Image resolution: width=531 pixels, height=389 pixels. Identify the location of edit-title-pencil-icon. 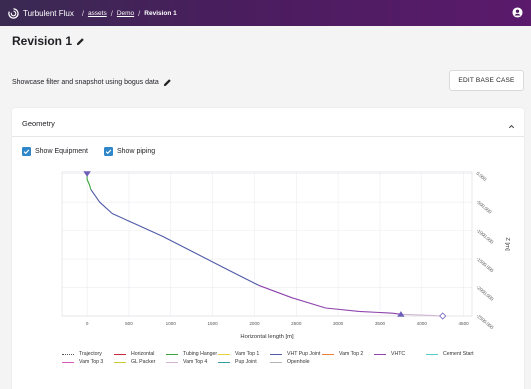
(80, 41).